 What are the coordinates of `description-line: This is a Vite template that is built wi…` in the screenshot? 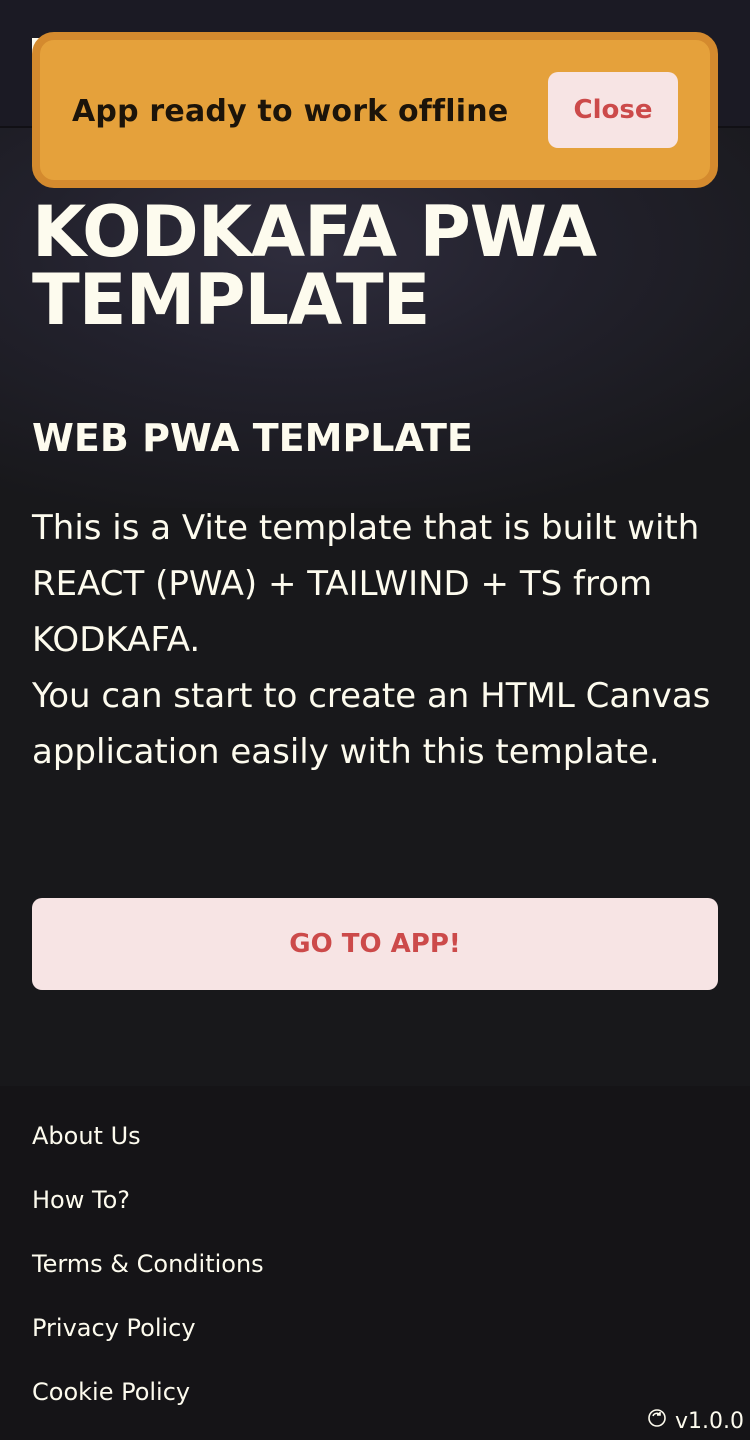 It's located at (366, 584).